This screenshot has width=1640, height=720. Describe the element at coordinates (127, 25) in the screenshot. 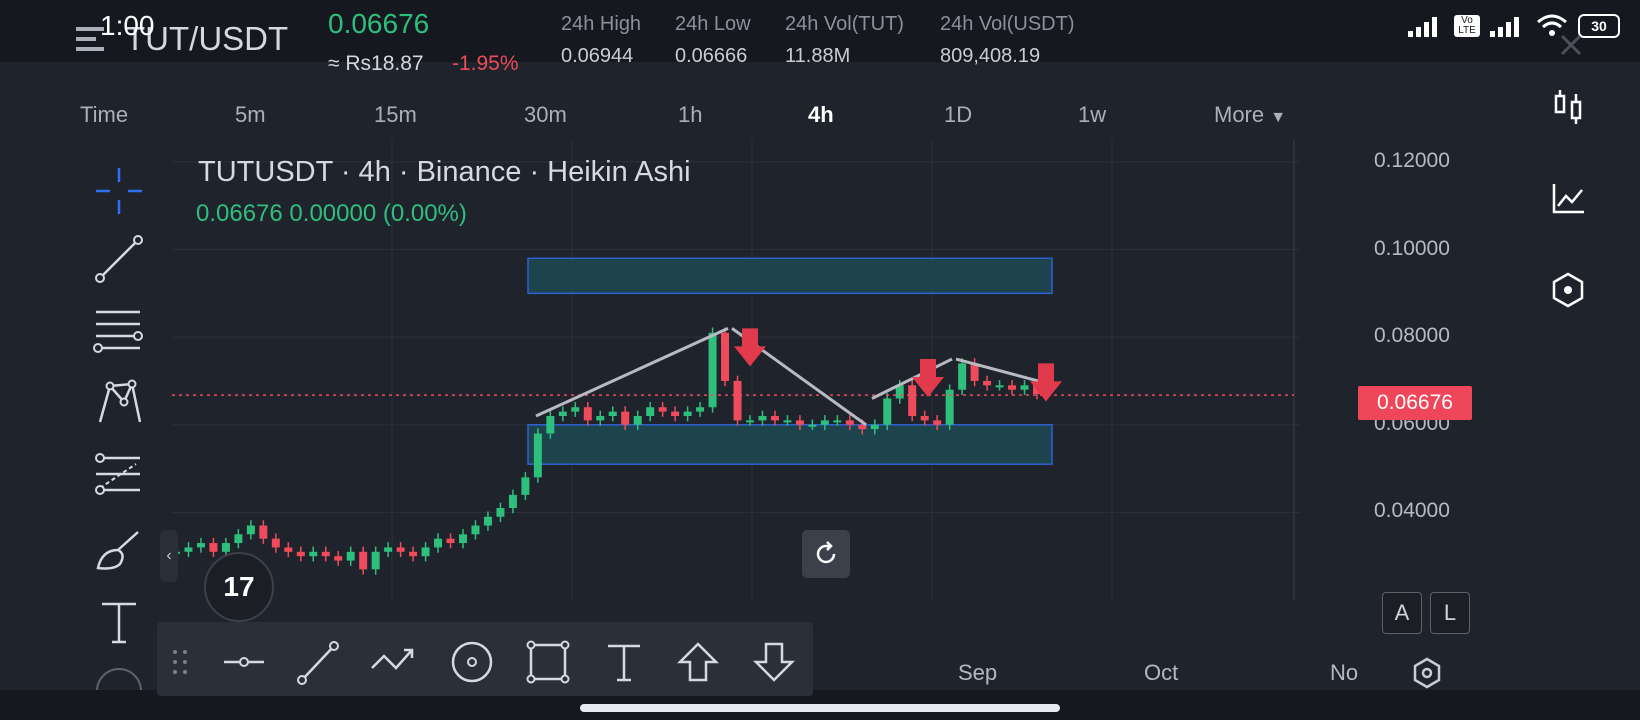

I see `status-time: 1:00` at that location.